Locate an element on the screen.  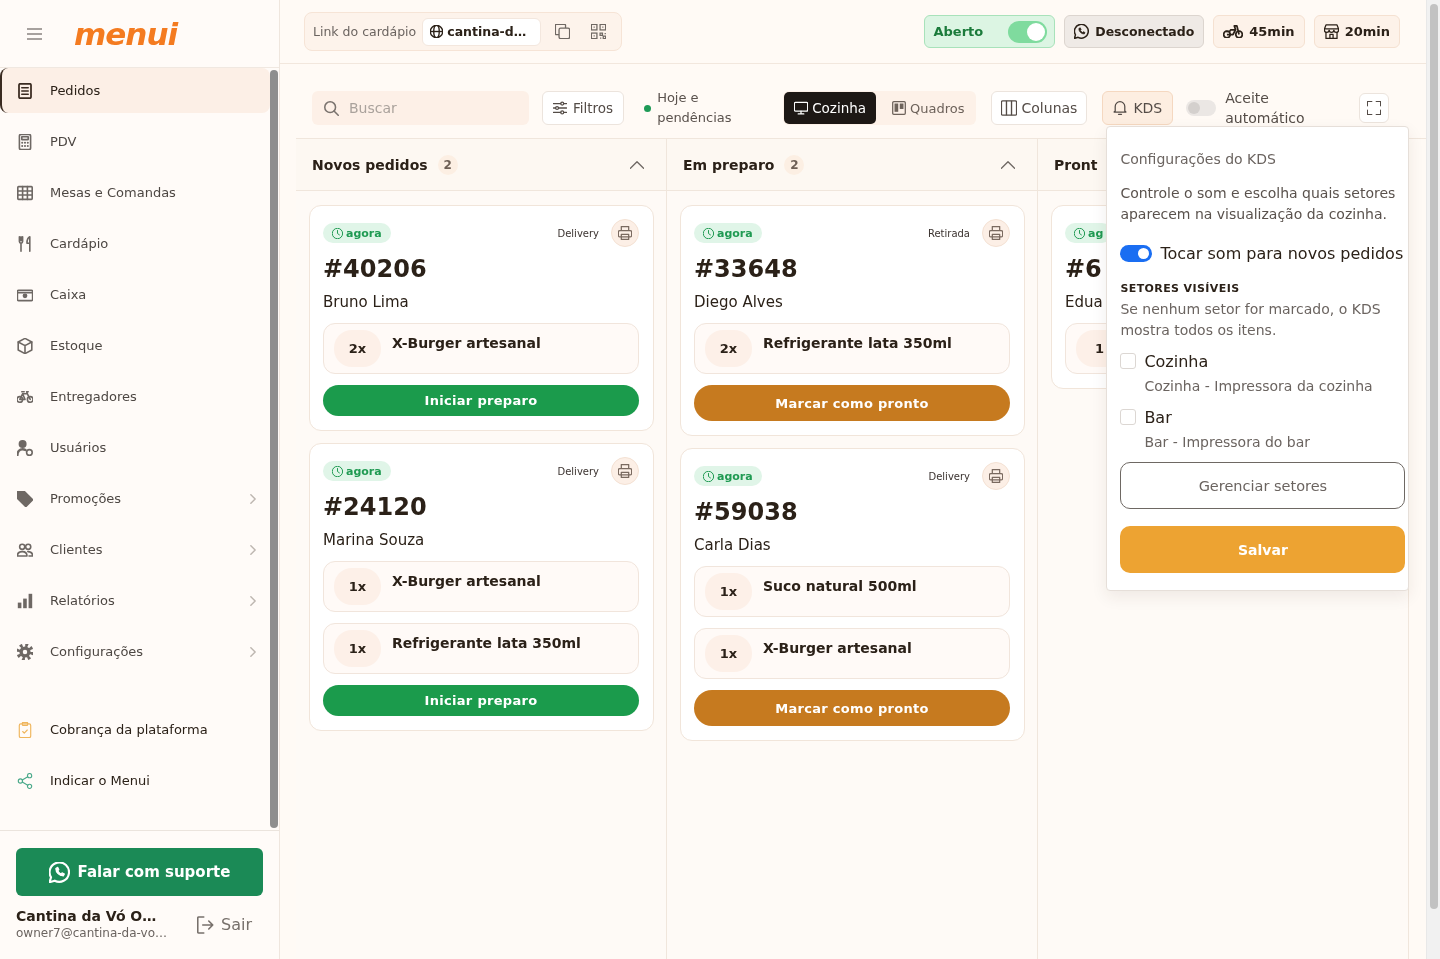
qr-code-icon is located at coordinates (599, 31).